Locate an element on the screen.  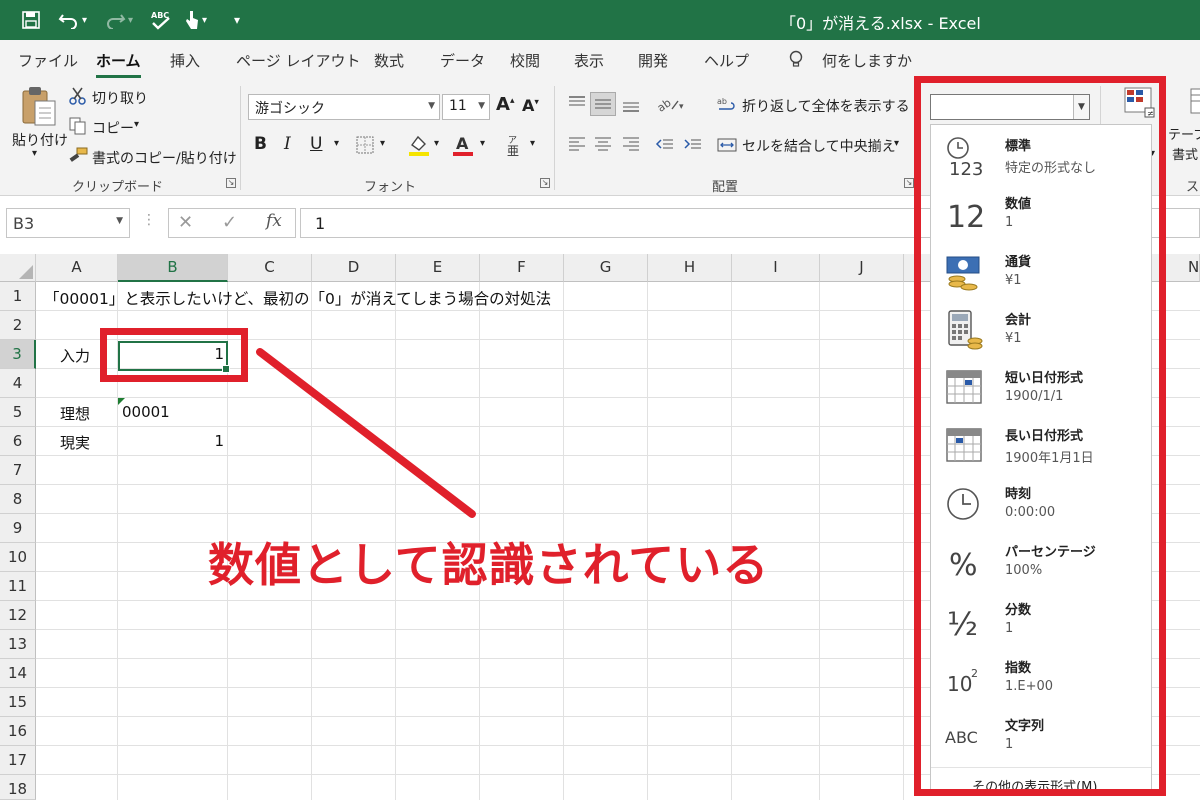
fill-color-dropdown-icon: ▾ is located at coordinates (436, 143).